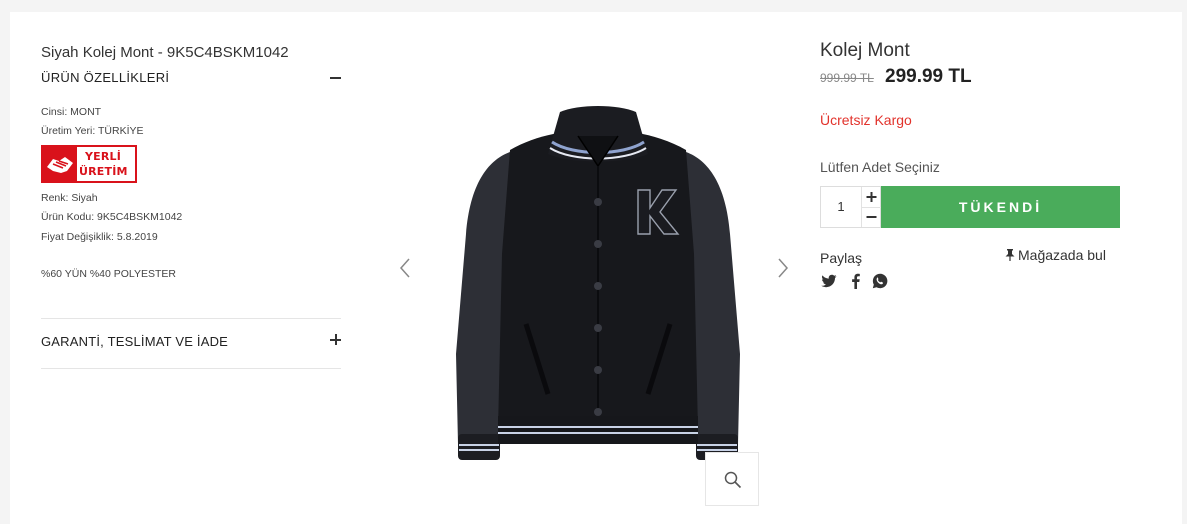 The image size is (1187, 524). Describe the element at coordinates (783, 268) in the screenshot. I see `chevron-right-icon` at that location.